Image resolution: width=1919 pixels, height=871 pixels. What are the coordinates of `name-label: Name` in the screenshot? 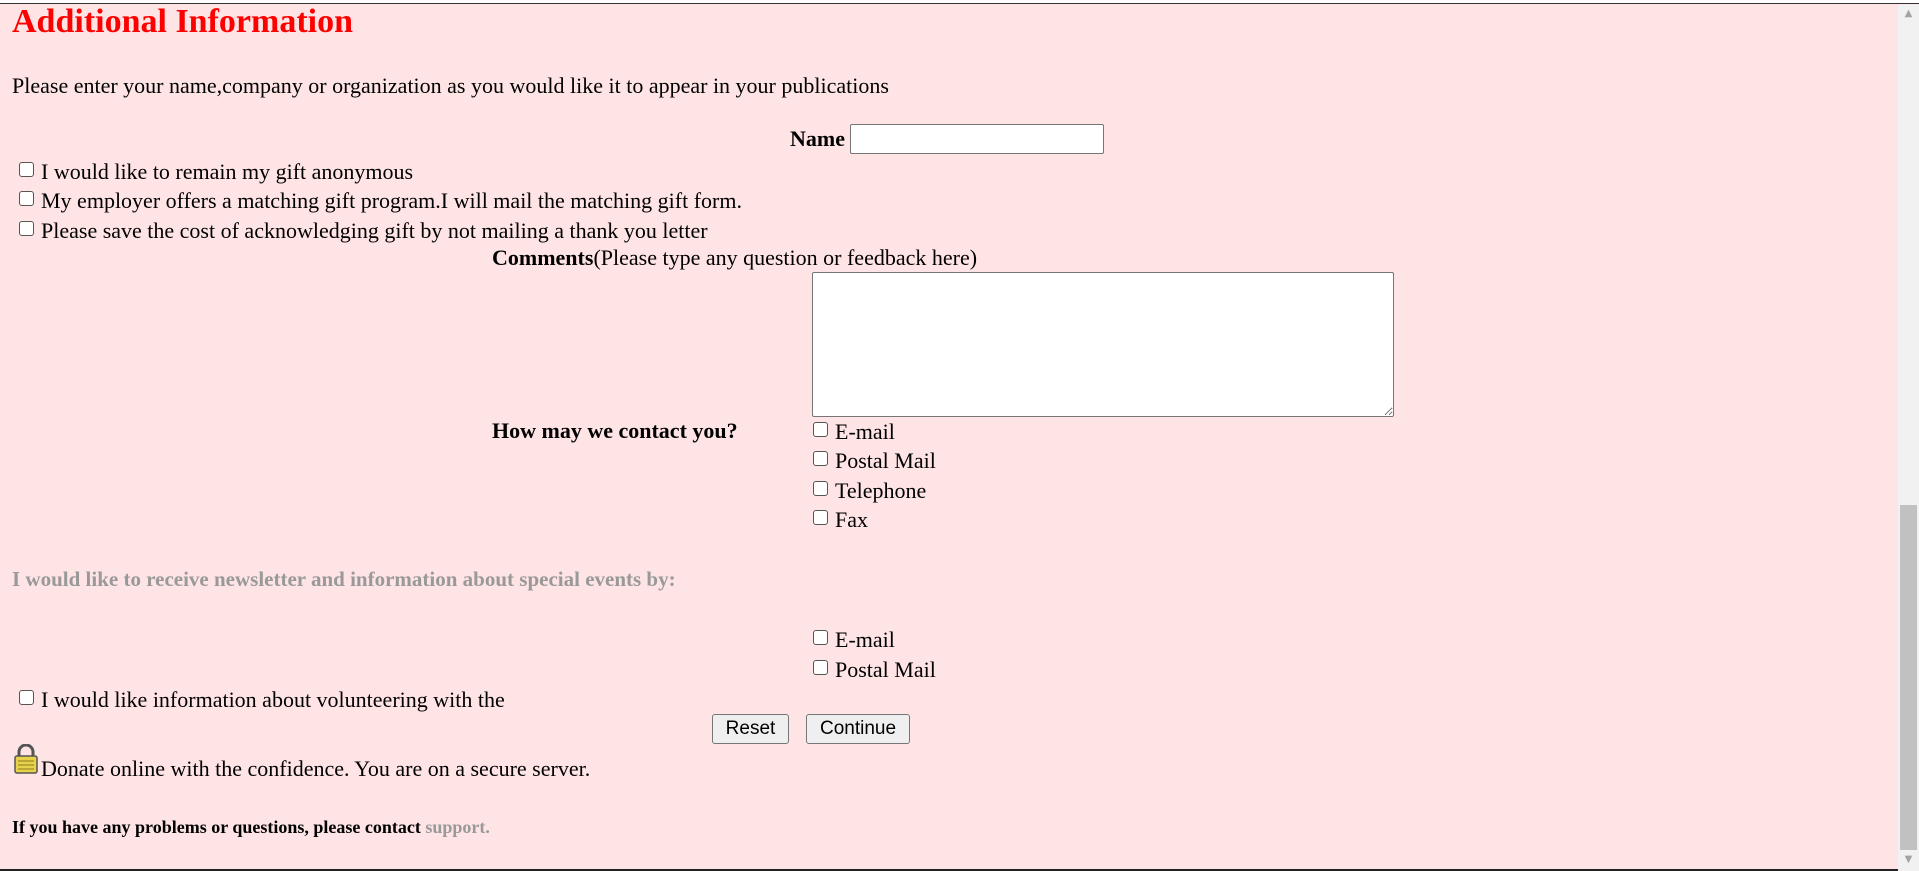 It's located at (817, 138).